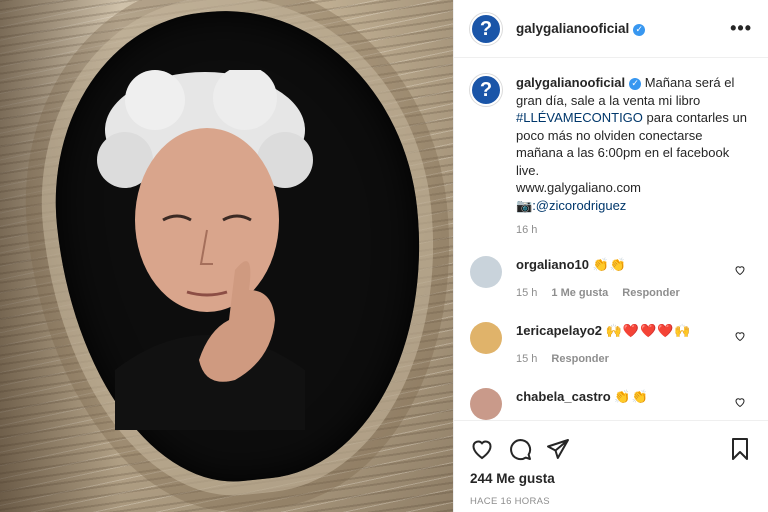 The image size is (768, 512). Describe the element at coordinates (611, 478) in the screenshot. I see `likes-count: 244 Me gusta` at that location.